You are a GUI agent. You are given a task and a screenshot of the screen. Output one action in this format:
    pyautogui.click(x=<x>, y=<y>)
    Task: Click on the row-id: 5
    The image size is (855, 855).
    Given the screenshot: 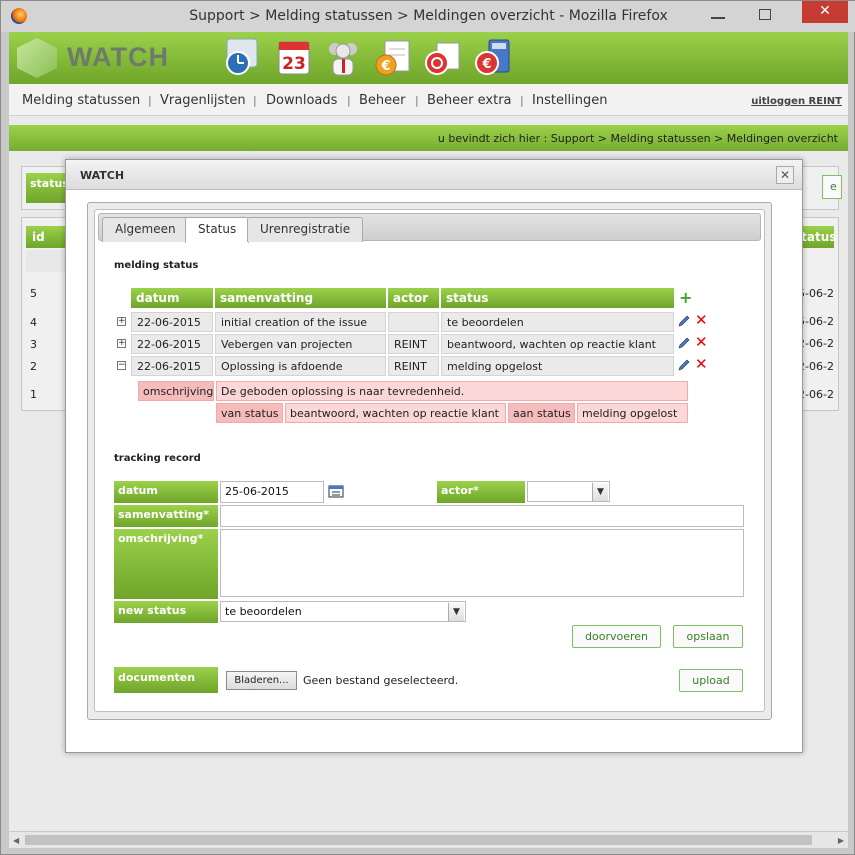 What is the action you would take?
    pyautogui.click(x=33, y=293)
    